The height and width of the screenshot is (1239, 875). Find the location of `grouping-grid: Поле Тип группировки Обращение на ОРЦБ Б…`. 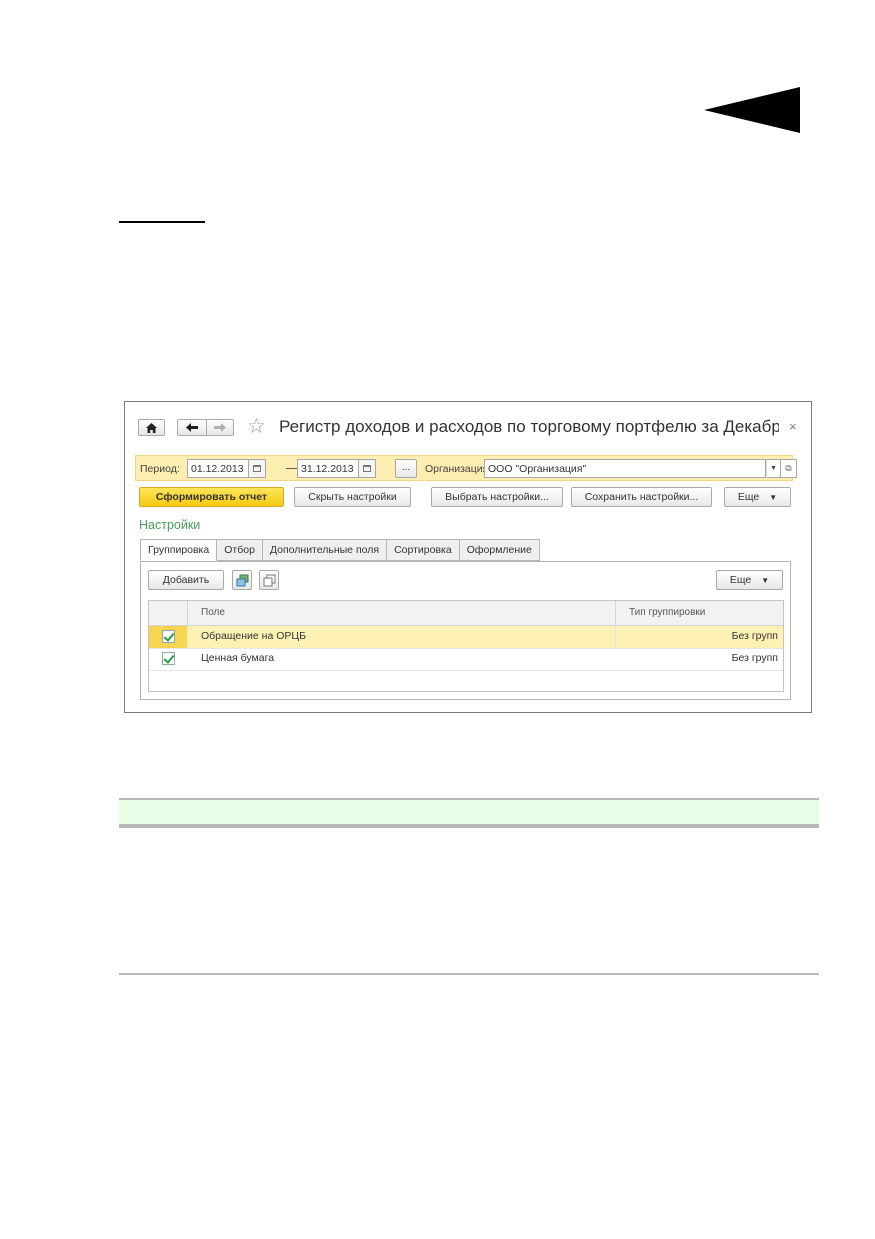

grouping-grid: Поле Тип группировки Обращение на ОРЦБ Б… is located at coordinates (466, 646).